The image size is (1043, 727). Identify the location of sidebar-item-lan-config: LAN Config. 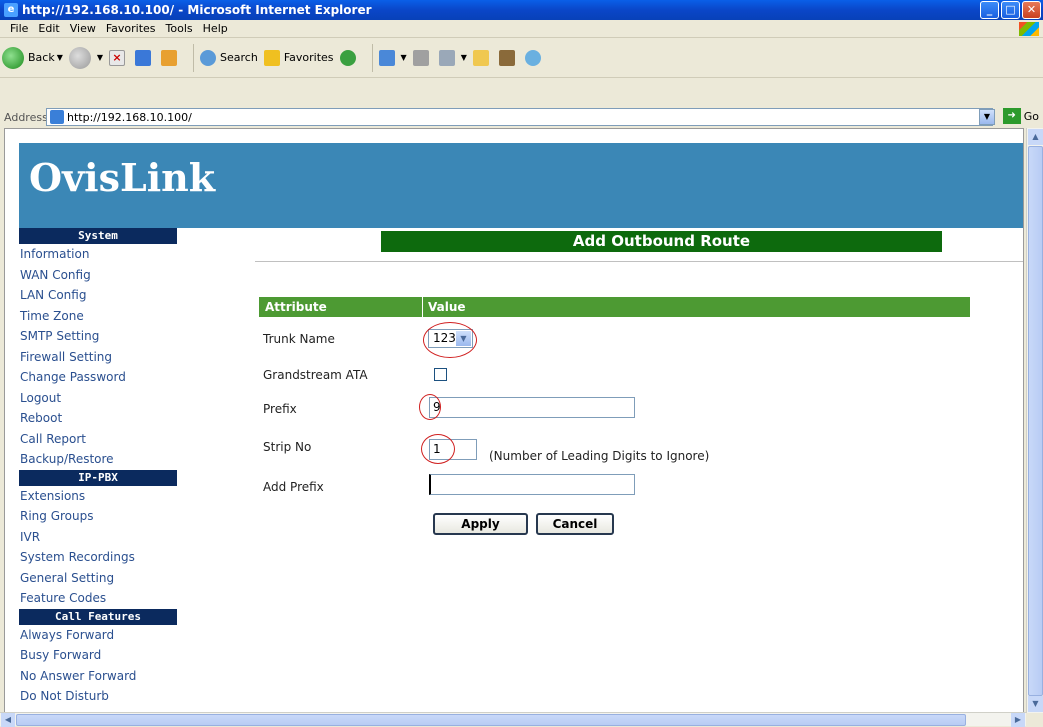
(98, 295).